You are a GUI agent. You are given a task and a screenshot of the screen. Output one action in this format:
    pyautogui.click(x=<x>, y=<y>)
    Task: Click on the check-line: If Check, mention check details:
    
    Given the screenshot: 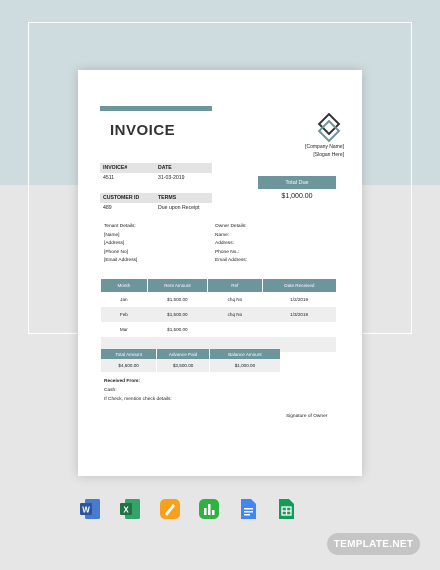 What is the action you would take?
    pyautogui.click(x=138, y=399)
    